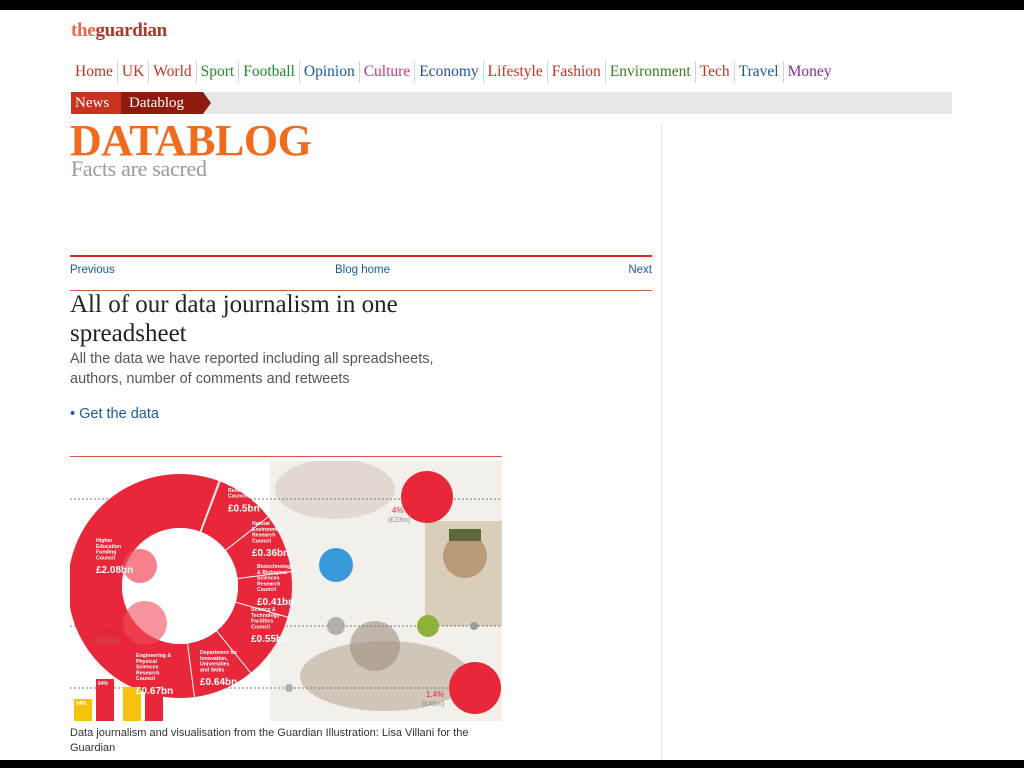 The image size is (1024, 768). What do you see at coordinates (114, 414) in the screenshot?
I see `get-the-data-link: • Get the data` at bounding box center [114, 414].